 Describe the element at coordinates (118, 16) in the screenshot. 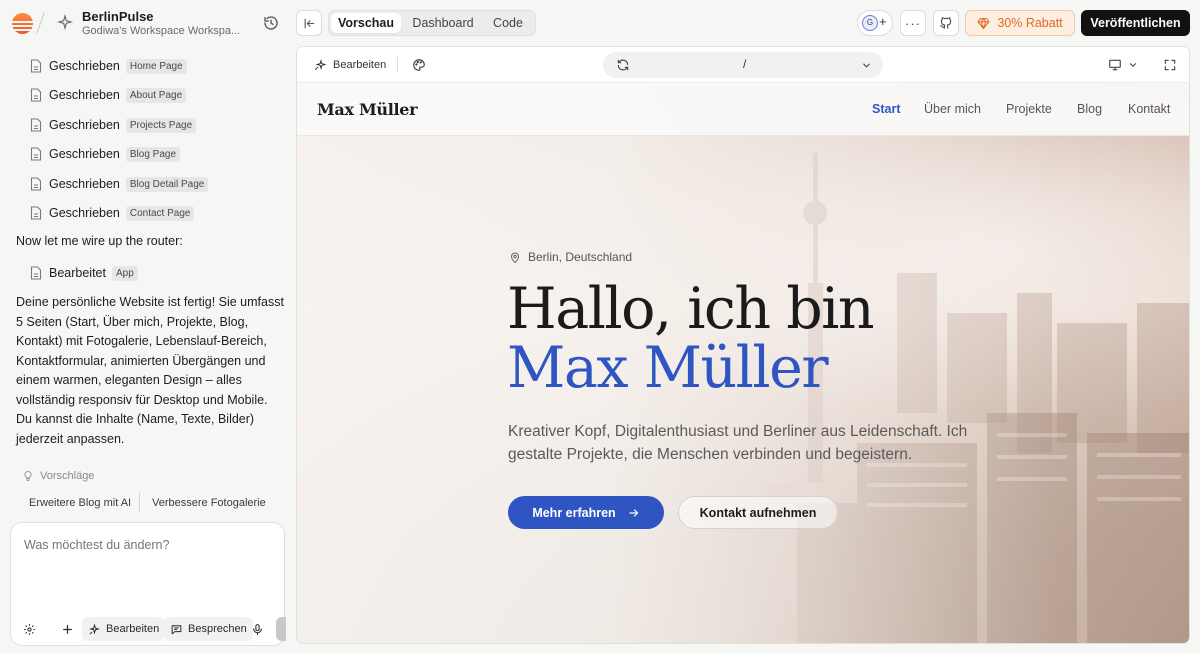

I see `project-name: BerlinPulse` at that location.